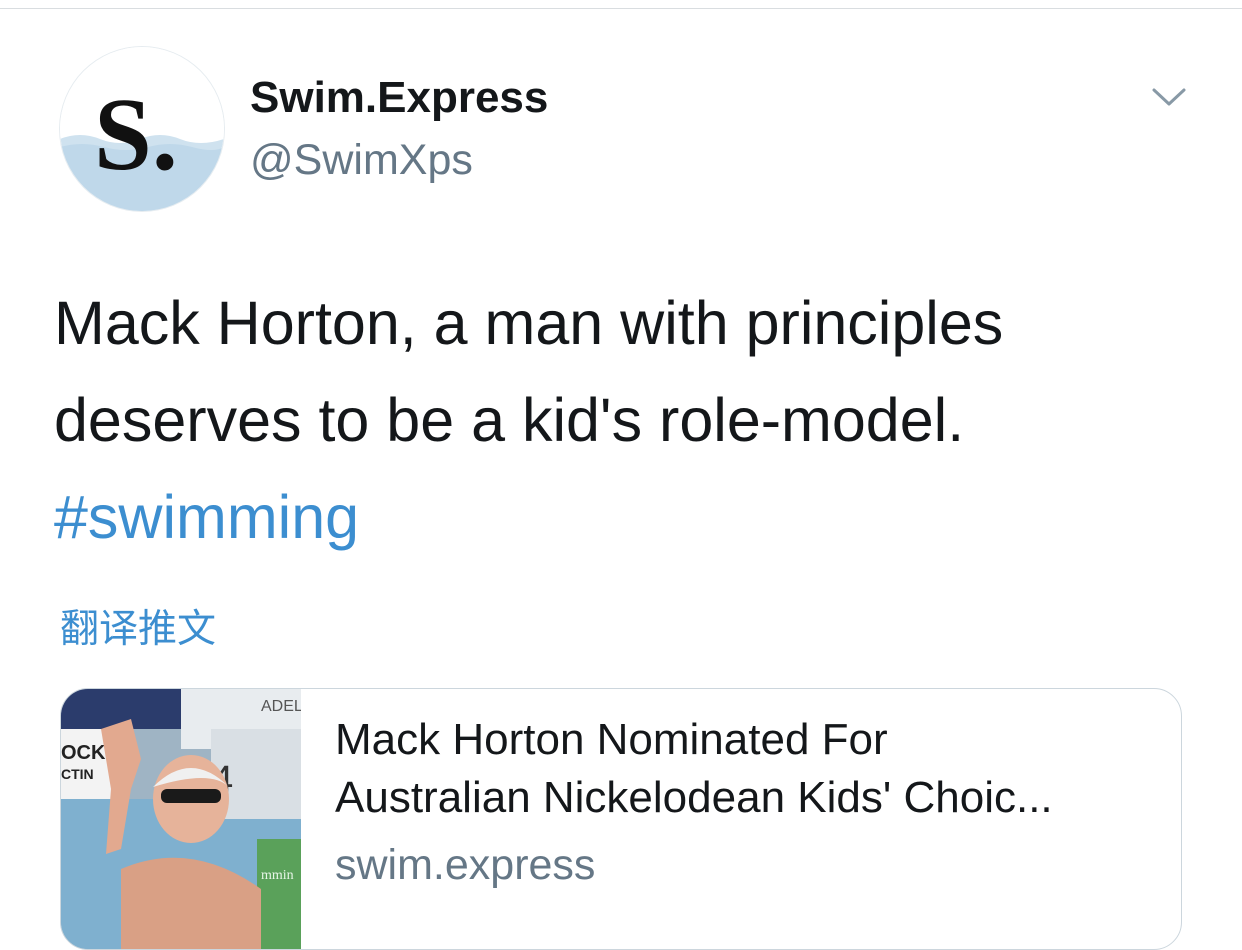 The image size is (1242, 950). Describe the element at coordinates (629, 517) in the screenshot. I see `hashtag-link: #swimming` at that location.